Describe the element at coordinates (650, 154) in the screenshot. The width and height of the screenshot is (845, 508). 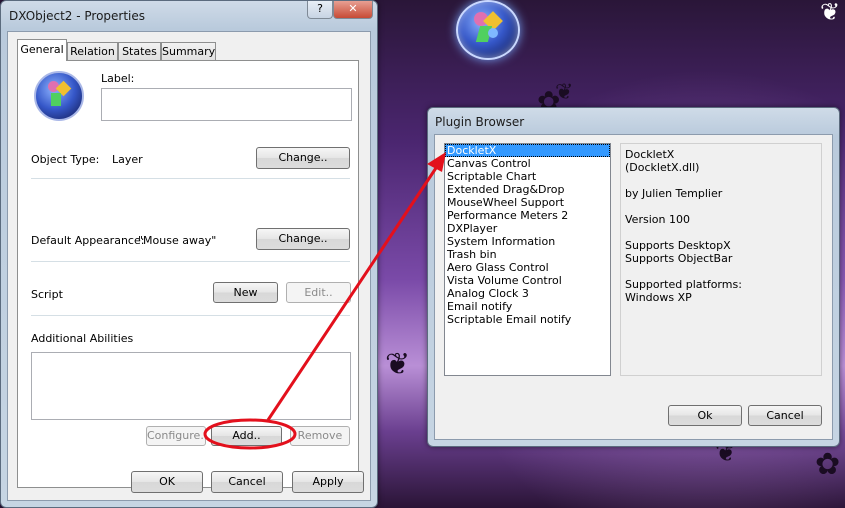
I see `plugin-name: DockletX` at that location.